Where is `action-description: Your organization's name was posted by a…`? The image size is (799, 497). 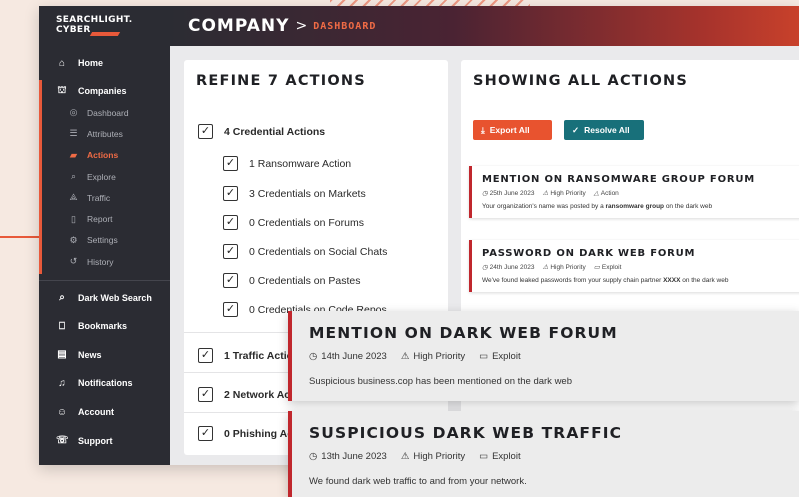 action-description: Your organization's name was posted by a… is located at coordinates (597, 206).